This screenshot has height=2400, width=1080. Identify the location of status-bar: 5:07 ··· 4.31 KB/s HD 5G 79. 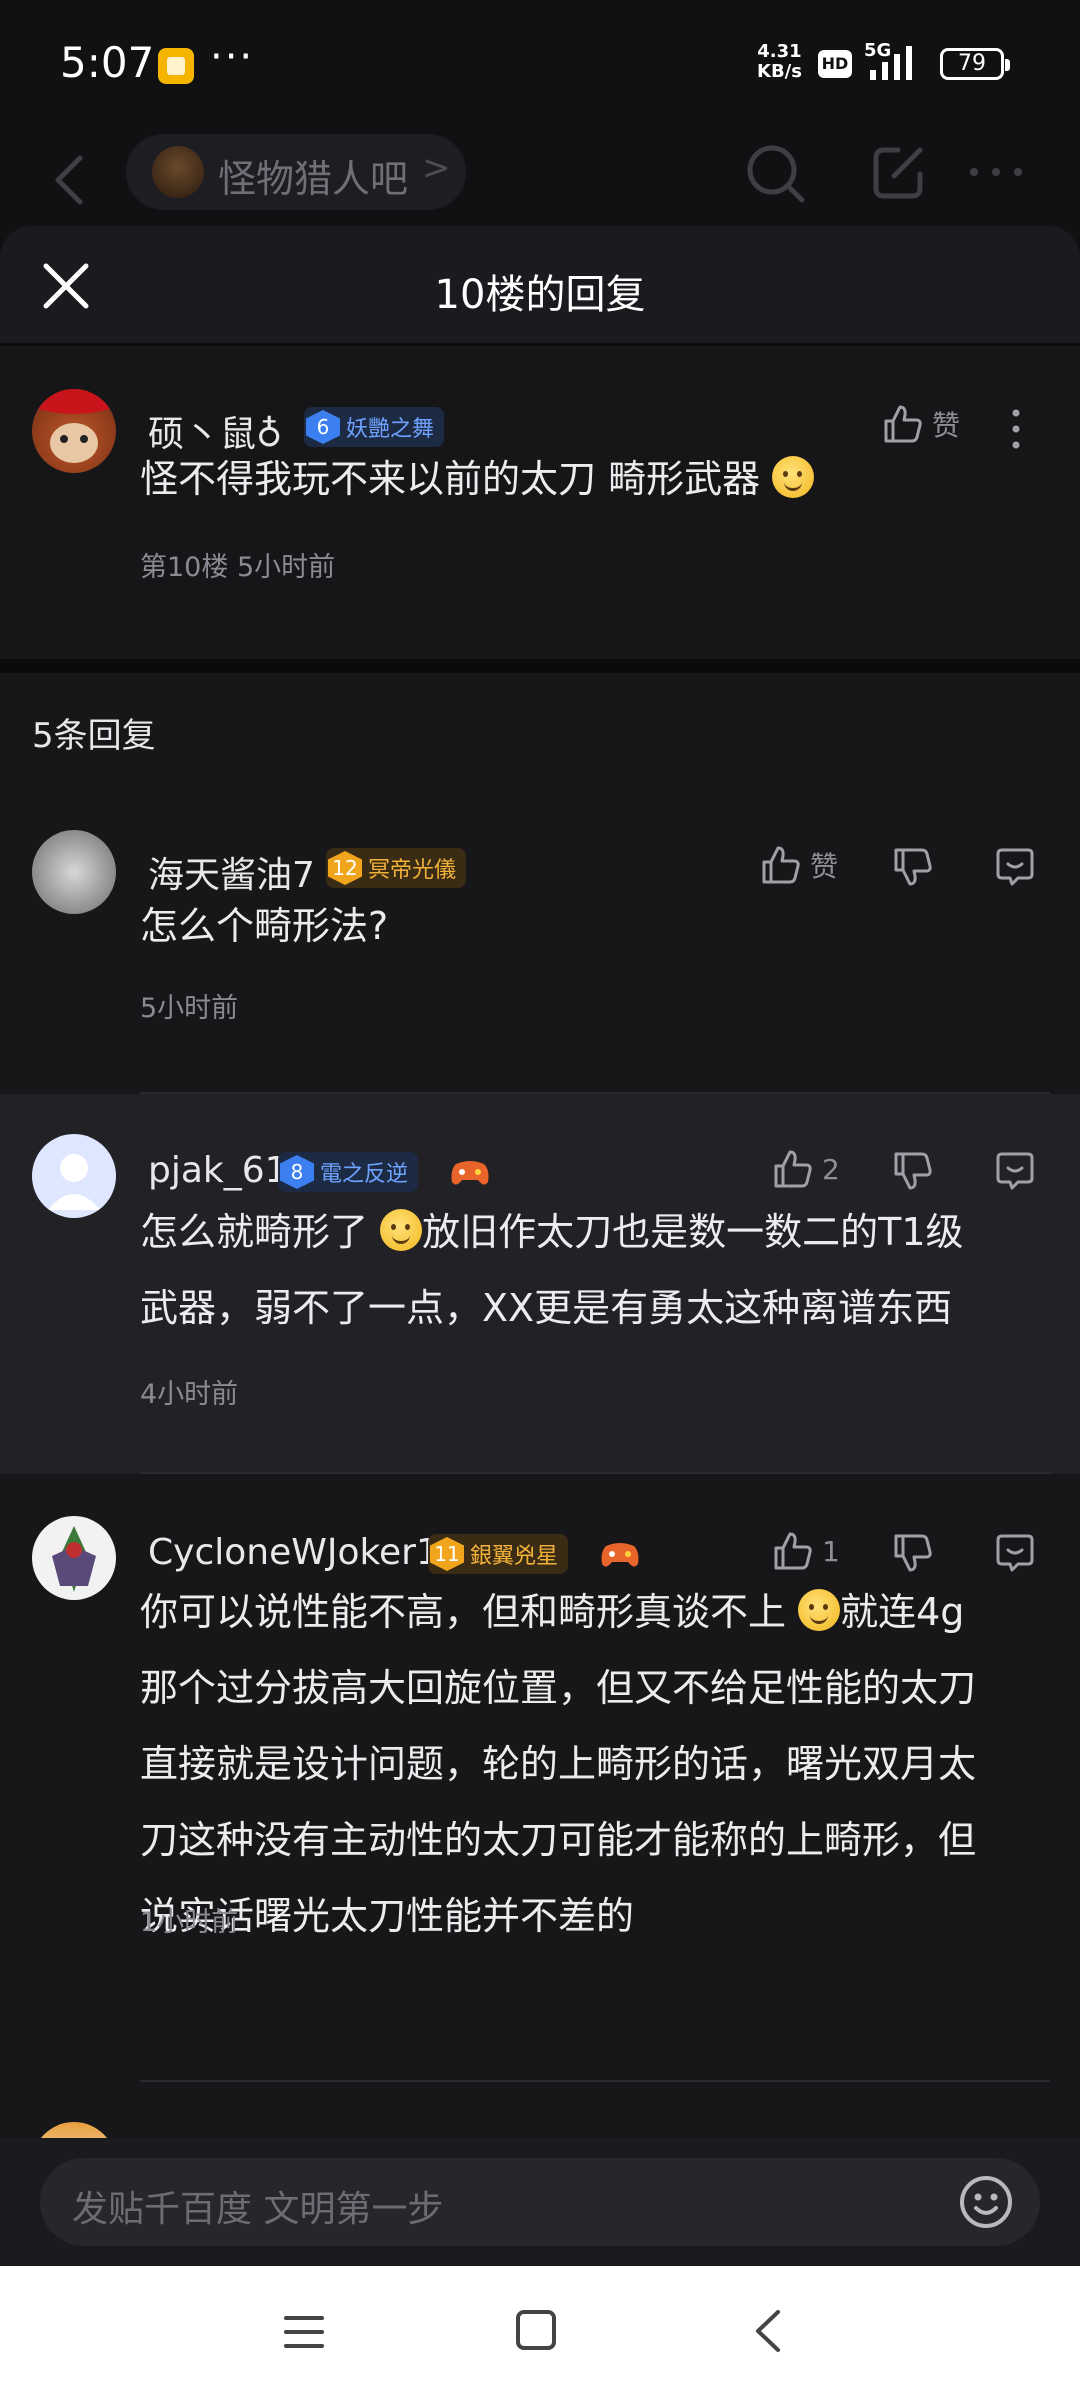
(540, 64).